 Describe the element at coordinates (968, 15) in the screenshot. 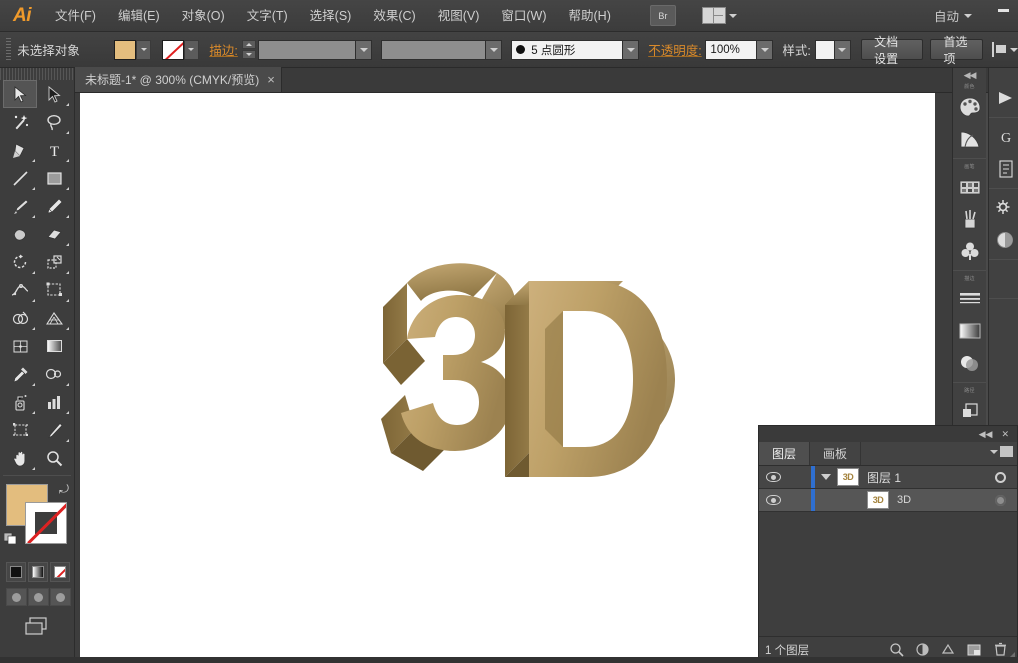

I see `workspace-chevron-down-icon` at that location.